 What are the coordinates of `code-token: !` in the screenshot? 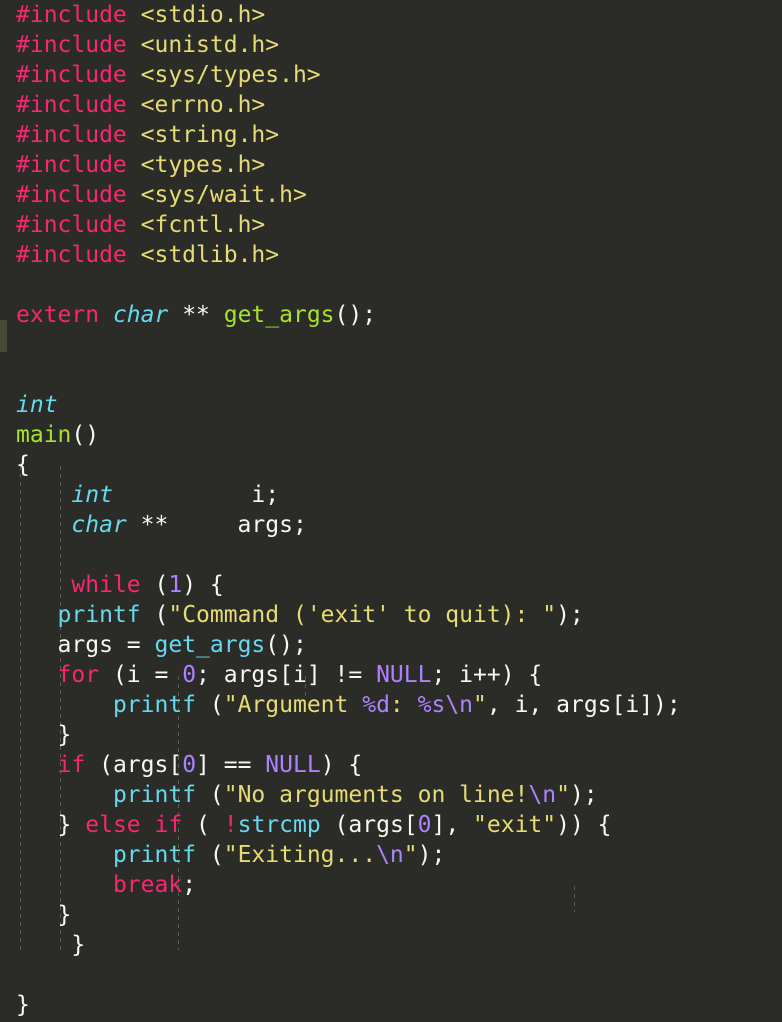 It's located at (230, 825).